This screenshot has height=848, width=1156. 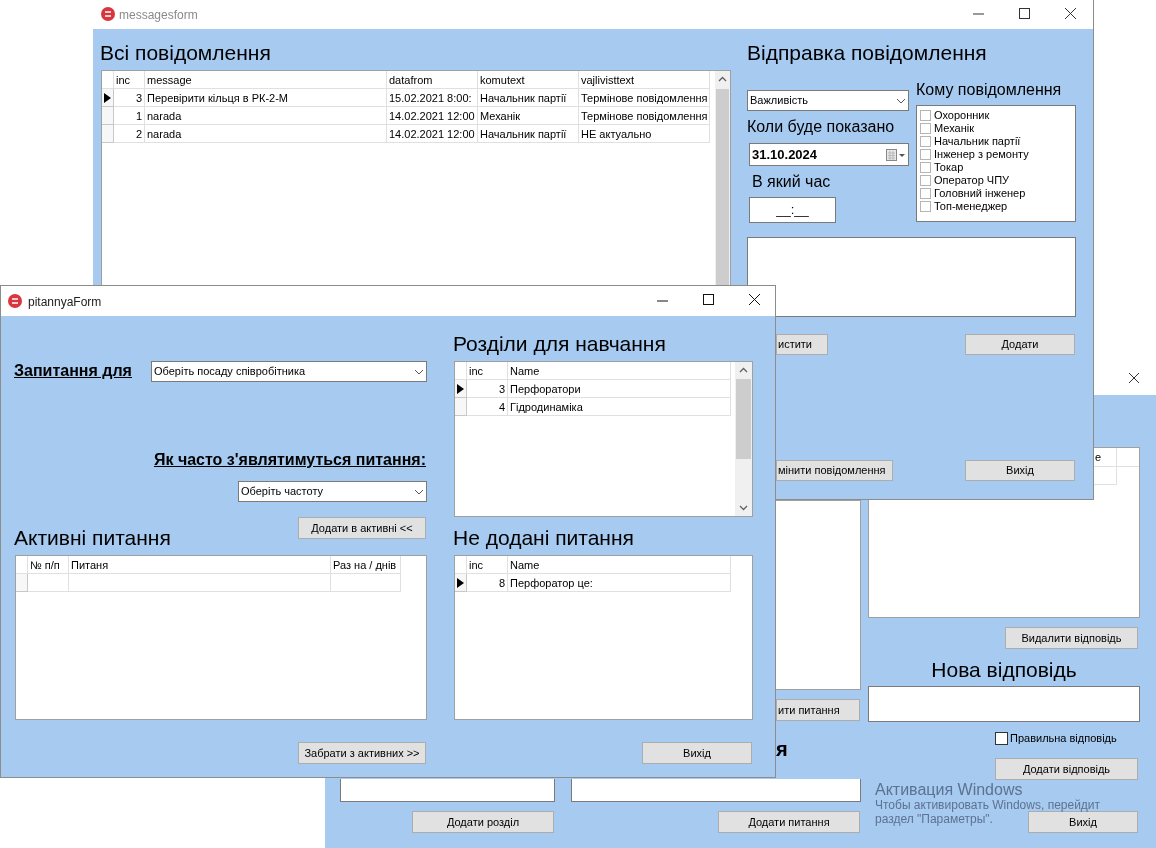 I want to click on section-heading: я, so click(x=782, y=749).